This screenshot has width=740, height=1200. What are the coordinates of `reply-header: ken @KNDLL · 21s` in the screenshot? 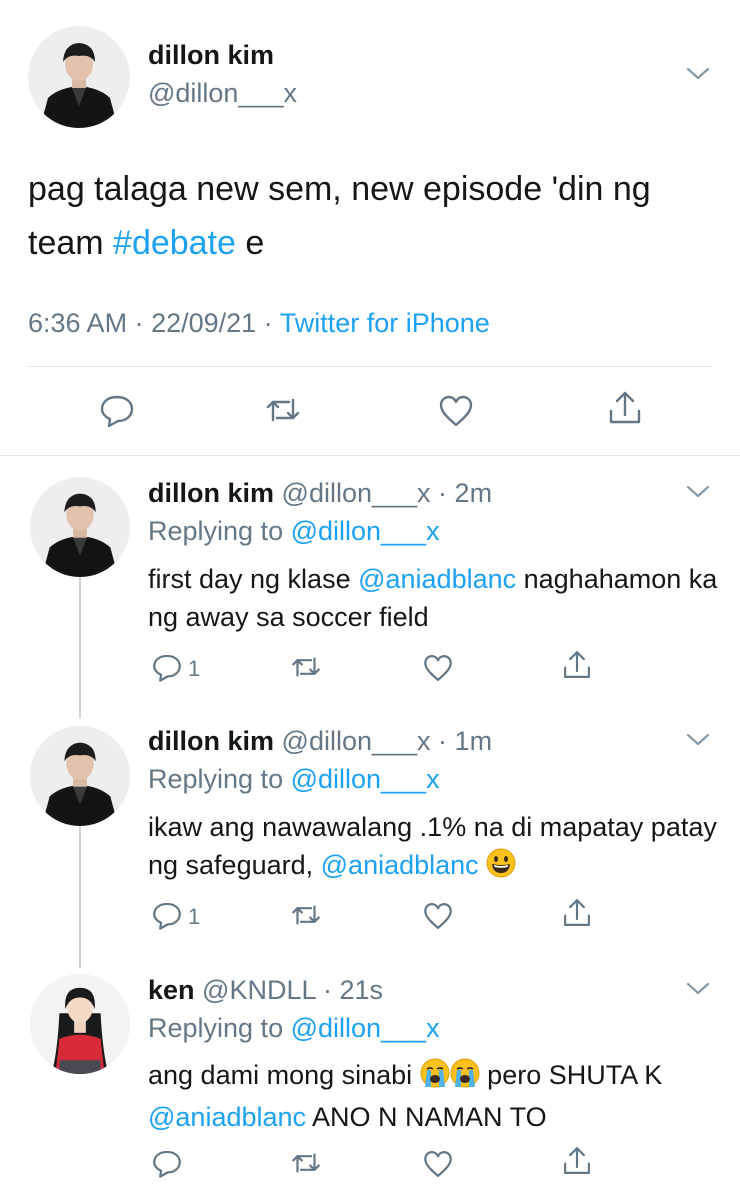 It's located at (266, 990).